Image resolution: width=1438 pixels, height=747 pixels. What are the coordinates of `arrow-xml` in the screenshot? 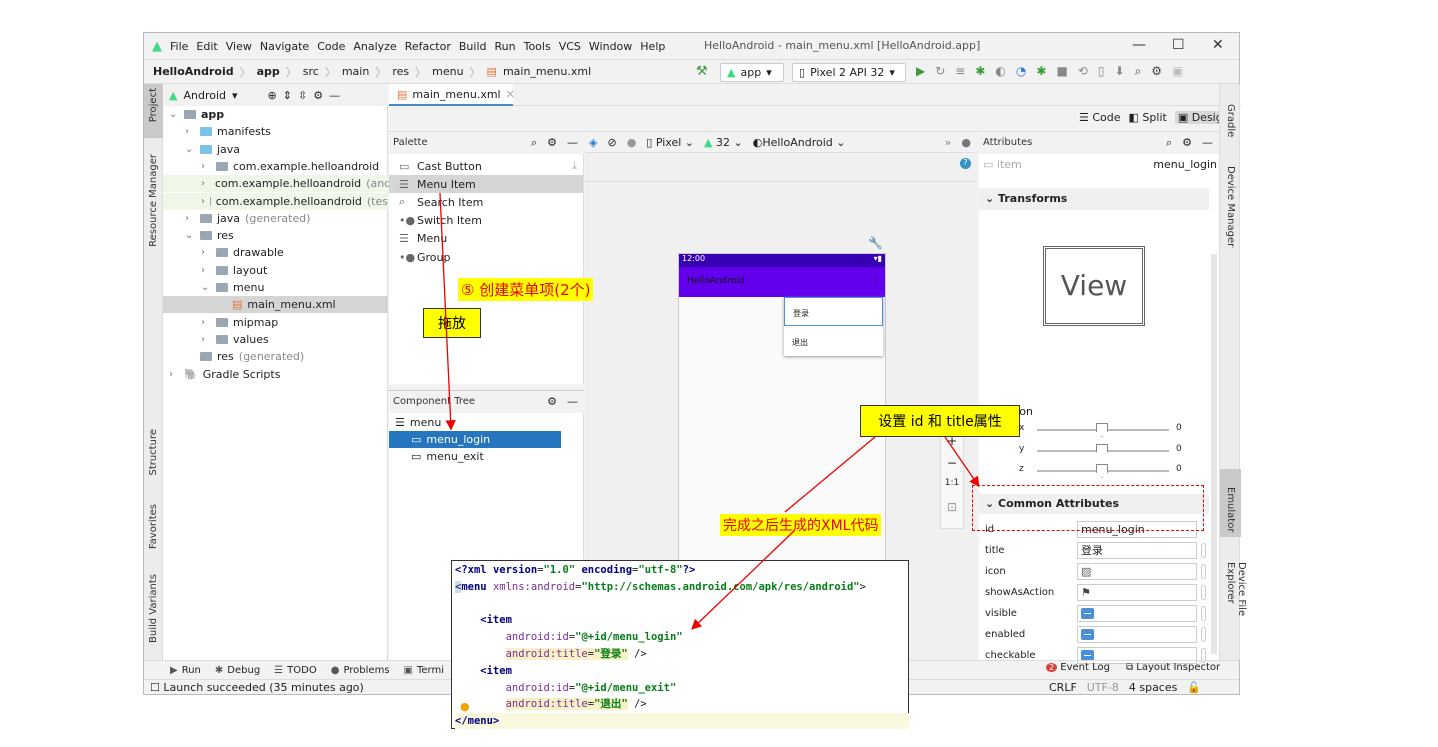 It's located at (743, 579).